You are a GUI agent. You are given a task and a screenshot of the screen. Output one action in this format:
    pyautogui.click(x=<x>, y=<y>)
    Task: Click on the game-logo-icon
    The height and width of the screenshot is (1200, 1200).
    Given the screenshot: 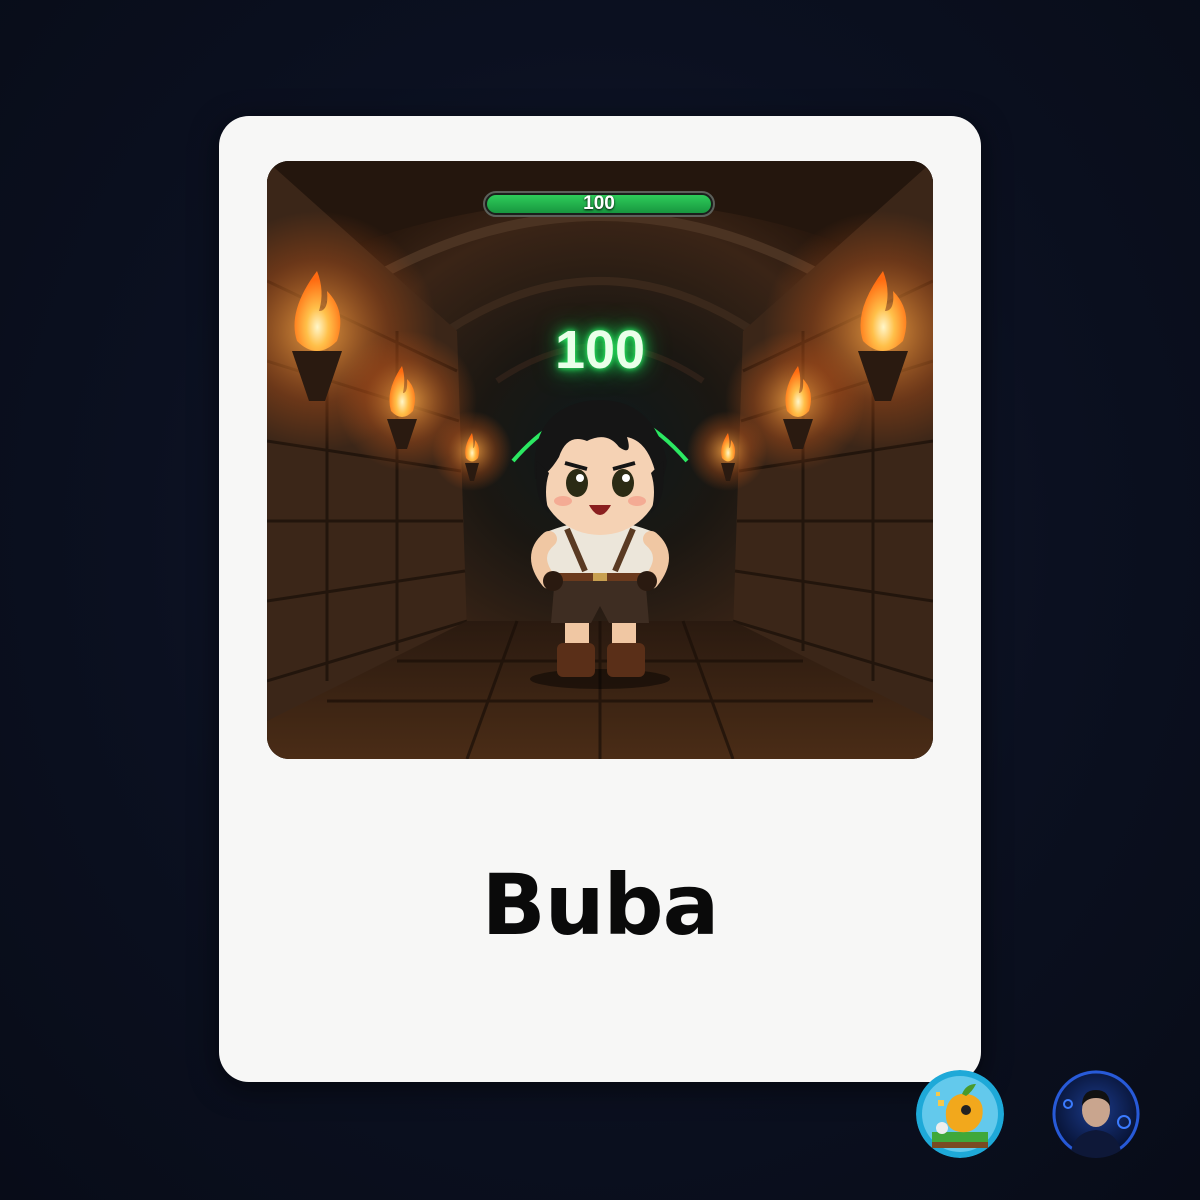 What is the action you would take?
    pyautogui.click(x=960, y=1114)
    